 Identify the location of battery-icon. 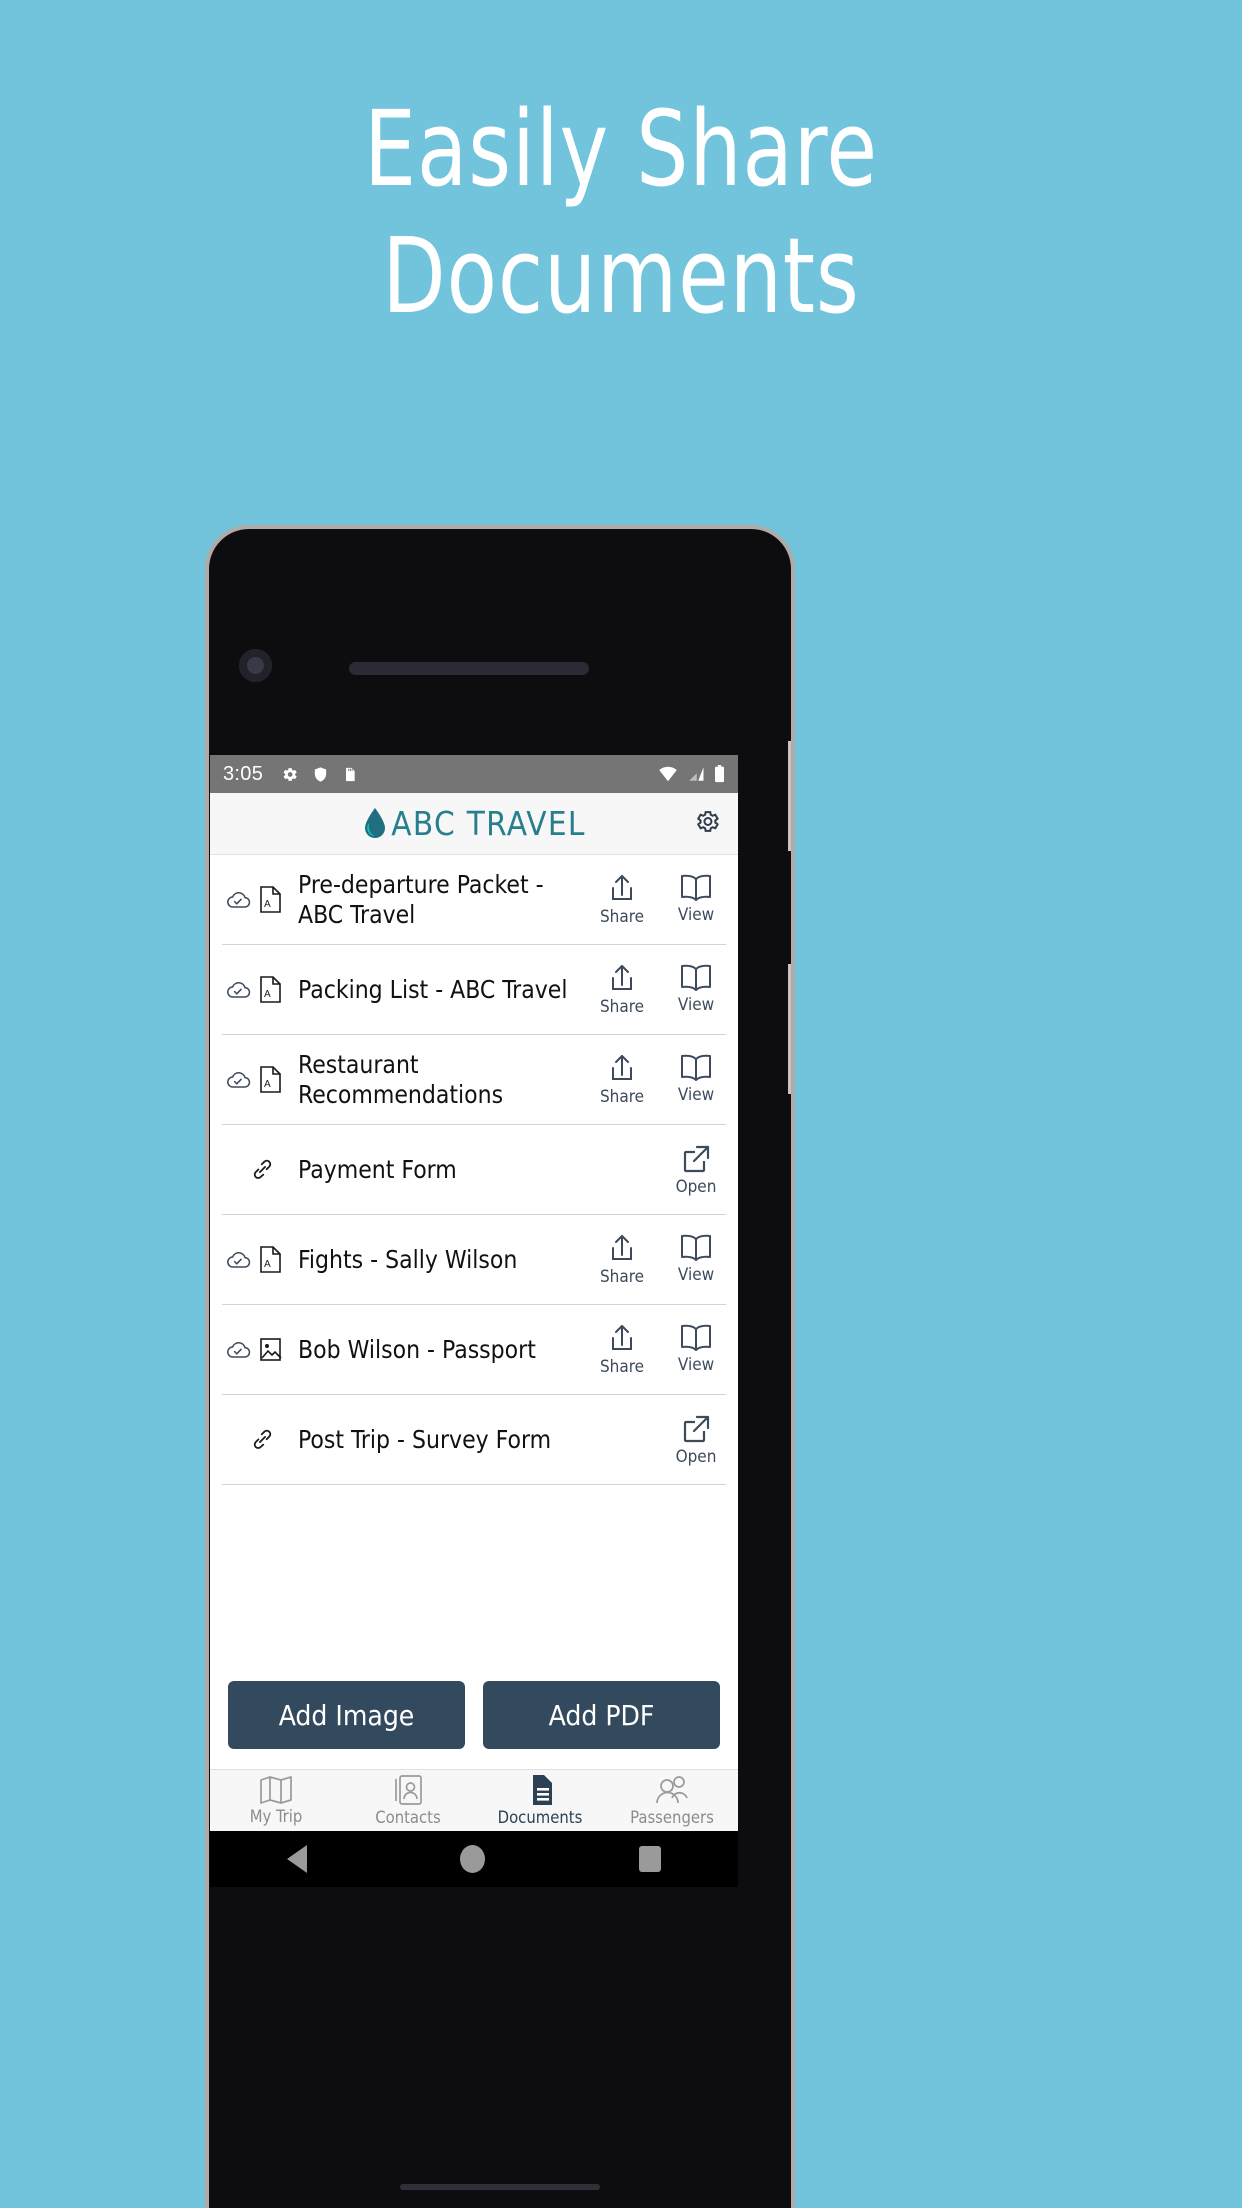
(719, 774).